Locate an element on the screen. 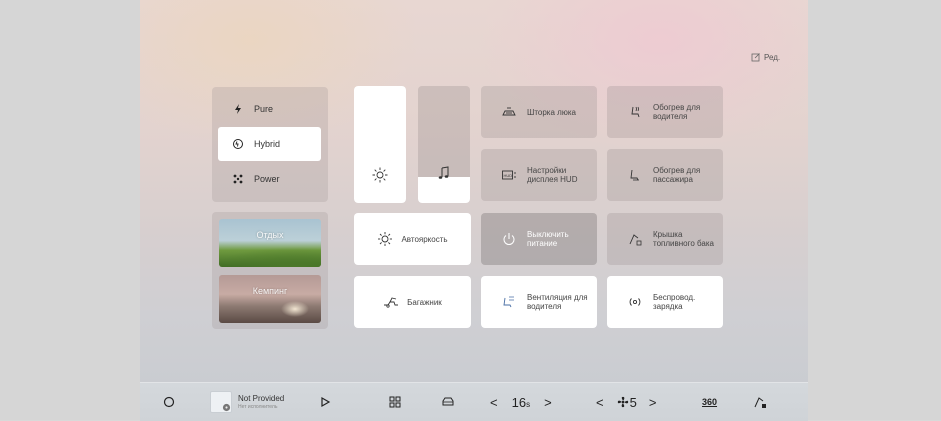 The width and height of the screenshot is (941, 421). power-off-button: Выключить питание is located at coordinates (539, 239).